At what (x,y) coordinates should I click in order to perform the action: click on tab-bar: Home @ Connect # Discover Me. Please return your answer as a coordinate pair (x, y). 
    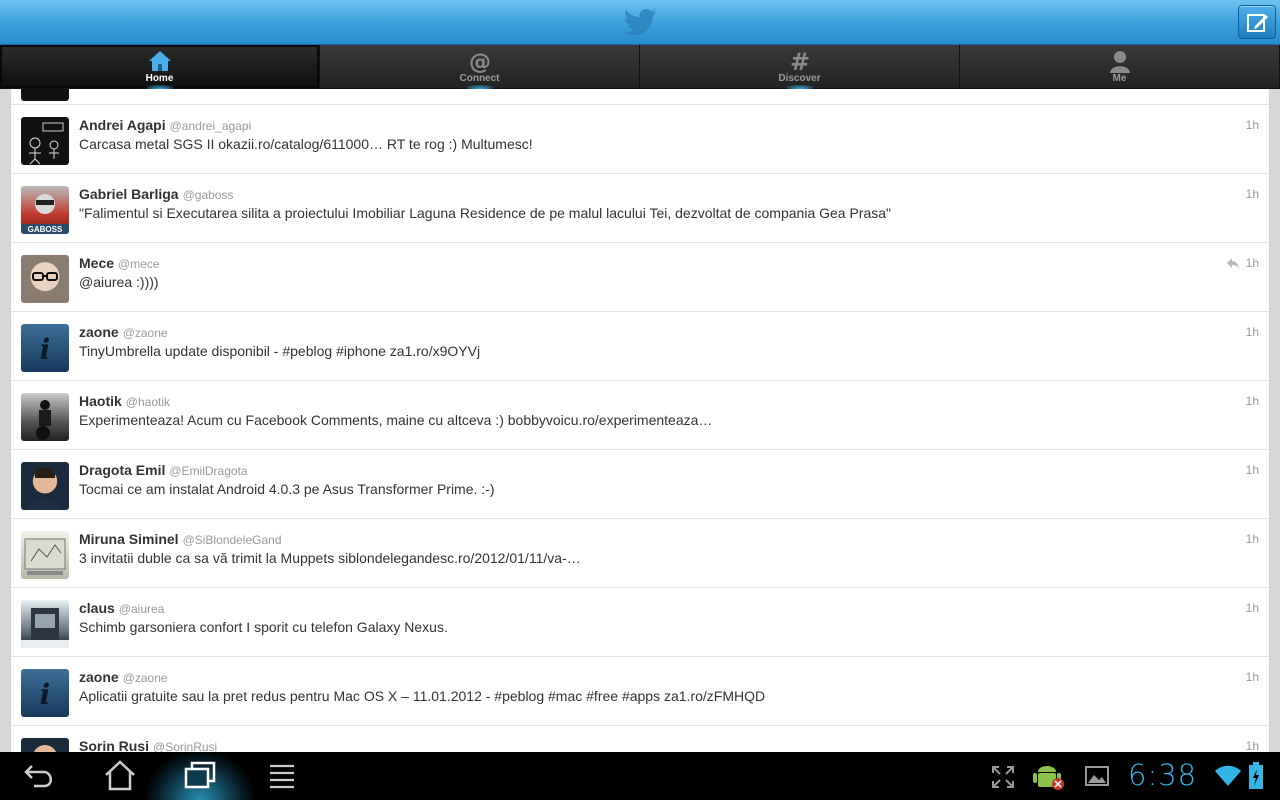
    Looking at the image, I should click on (640, 67).